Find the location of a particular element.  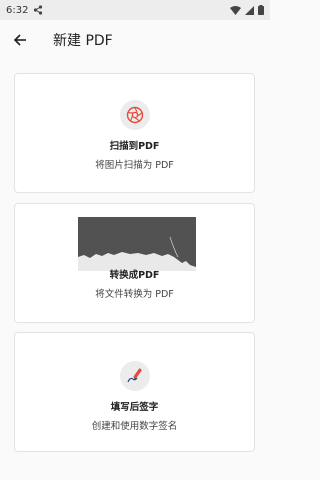

status-icons is located at coordinates (247, 10).